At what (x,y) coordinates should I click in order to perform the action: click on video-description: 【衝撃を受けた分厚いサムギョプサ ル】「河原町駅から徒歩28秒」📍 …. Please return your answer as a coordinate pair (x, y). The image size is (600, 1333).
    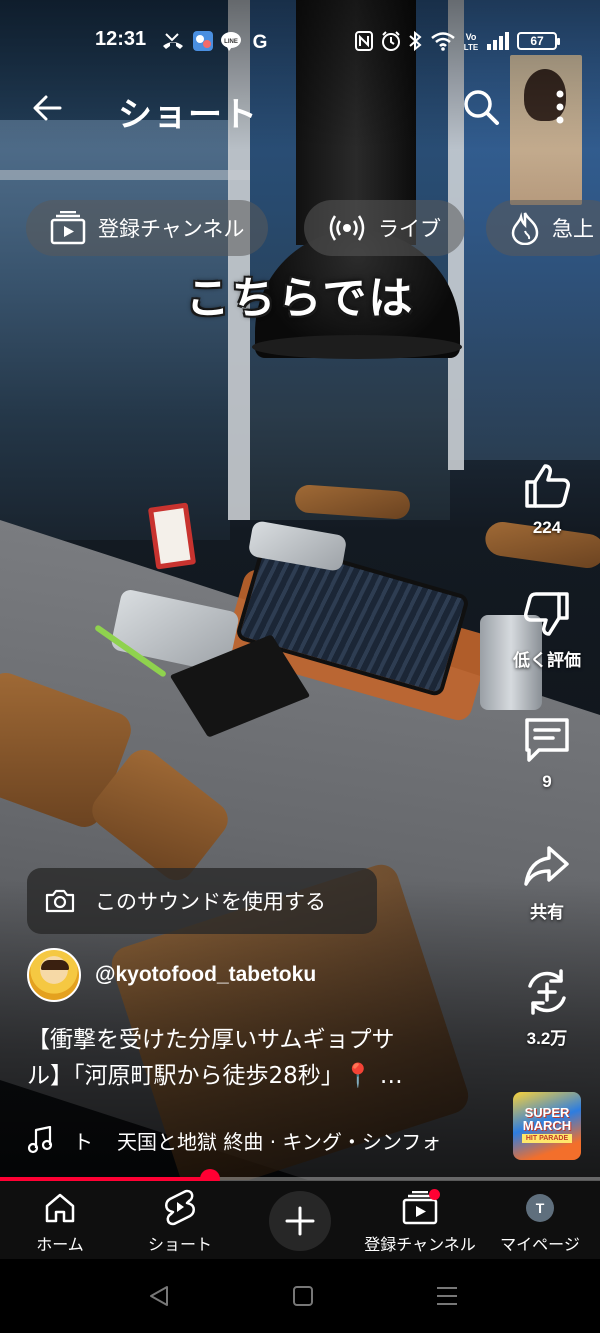
    Looking at the image, I should click on (252, 1058).